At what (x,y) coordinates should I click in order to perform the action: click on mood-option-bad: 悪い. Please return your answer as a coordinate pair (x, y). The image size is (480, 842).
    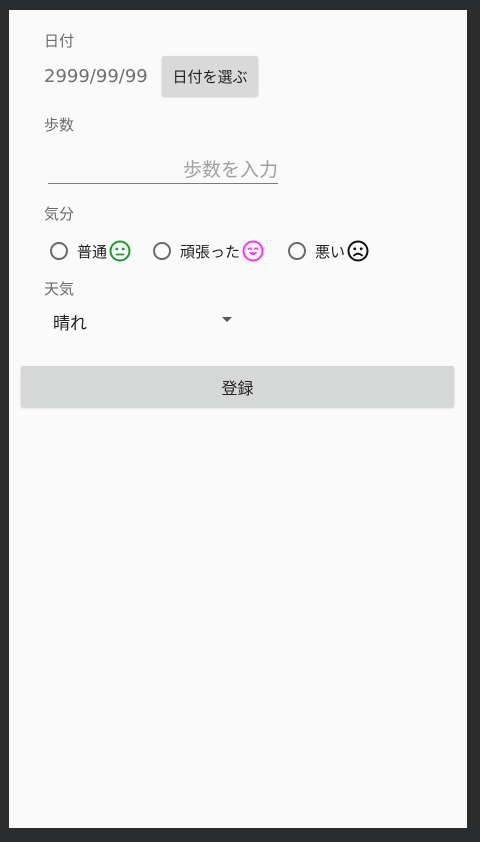
    Looking at the image, I should click on (328, 251).